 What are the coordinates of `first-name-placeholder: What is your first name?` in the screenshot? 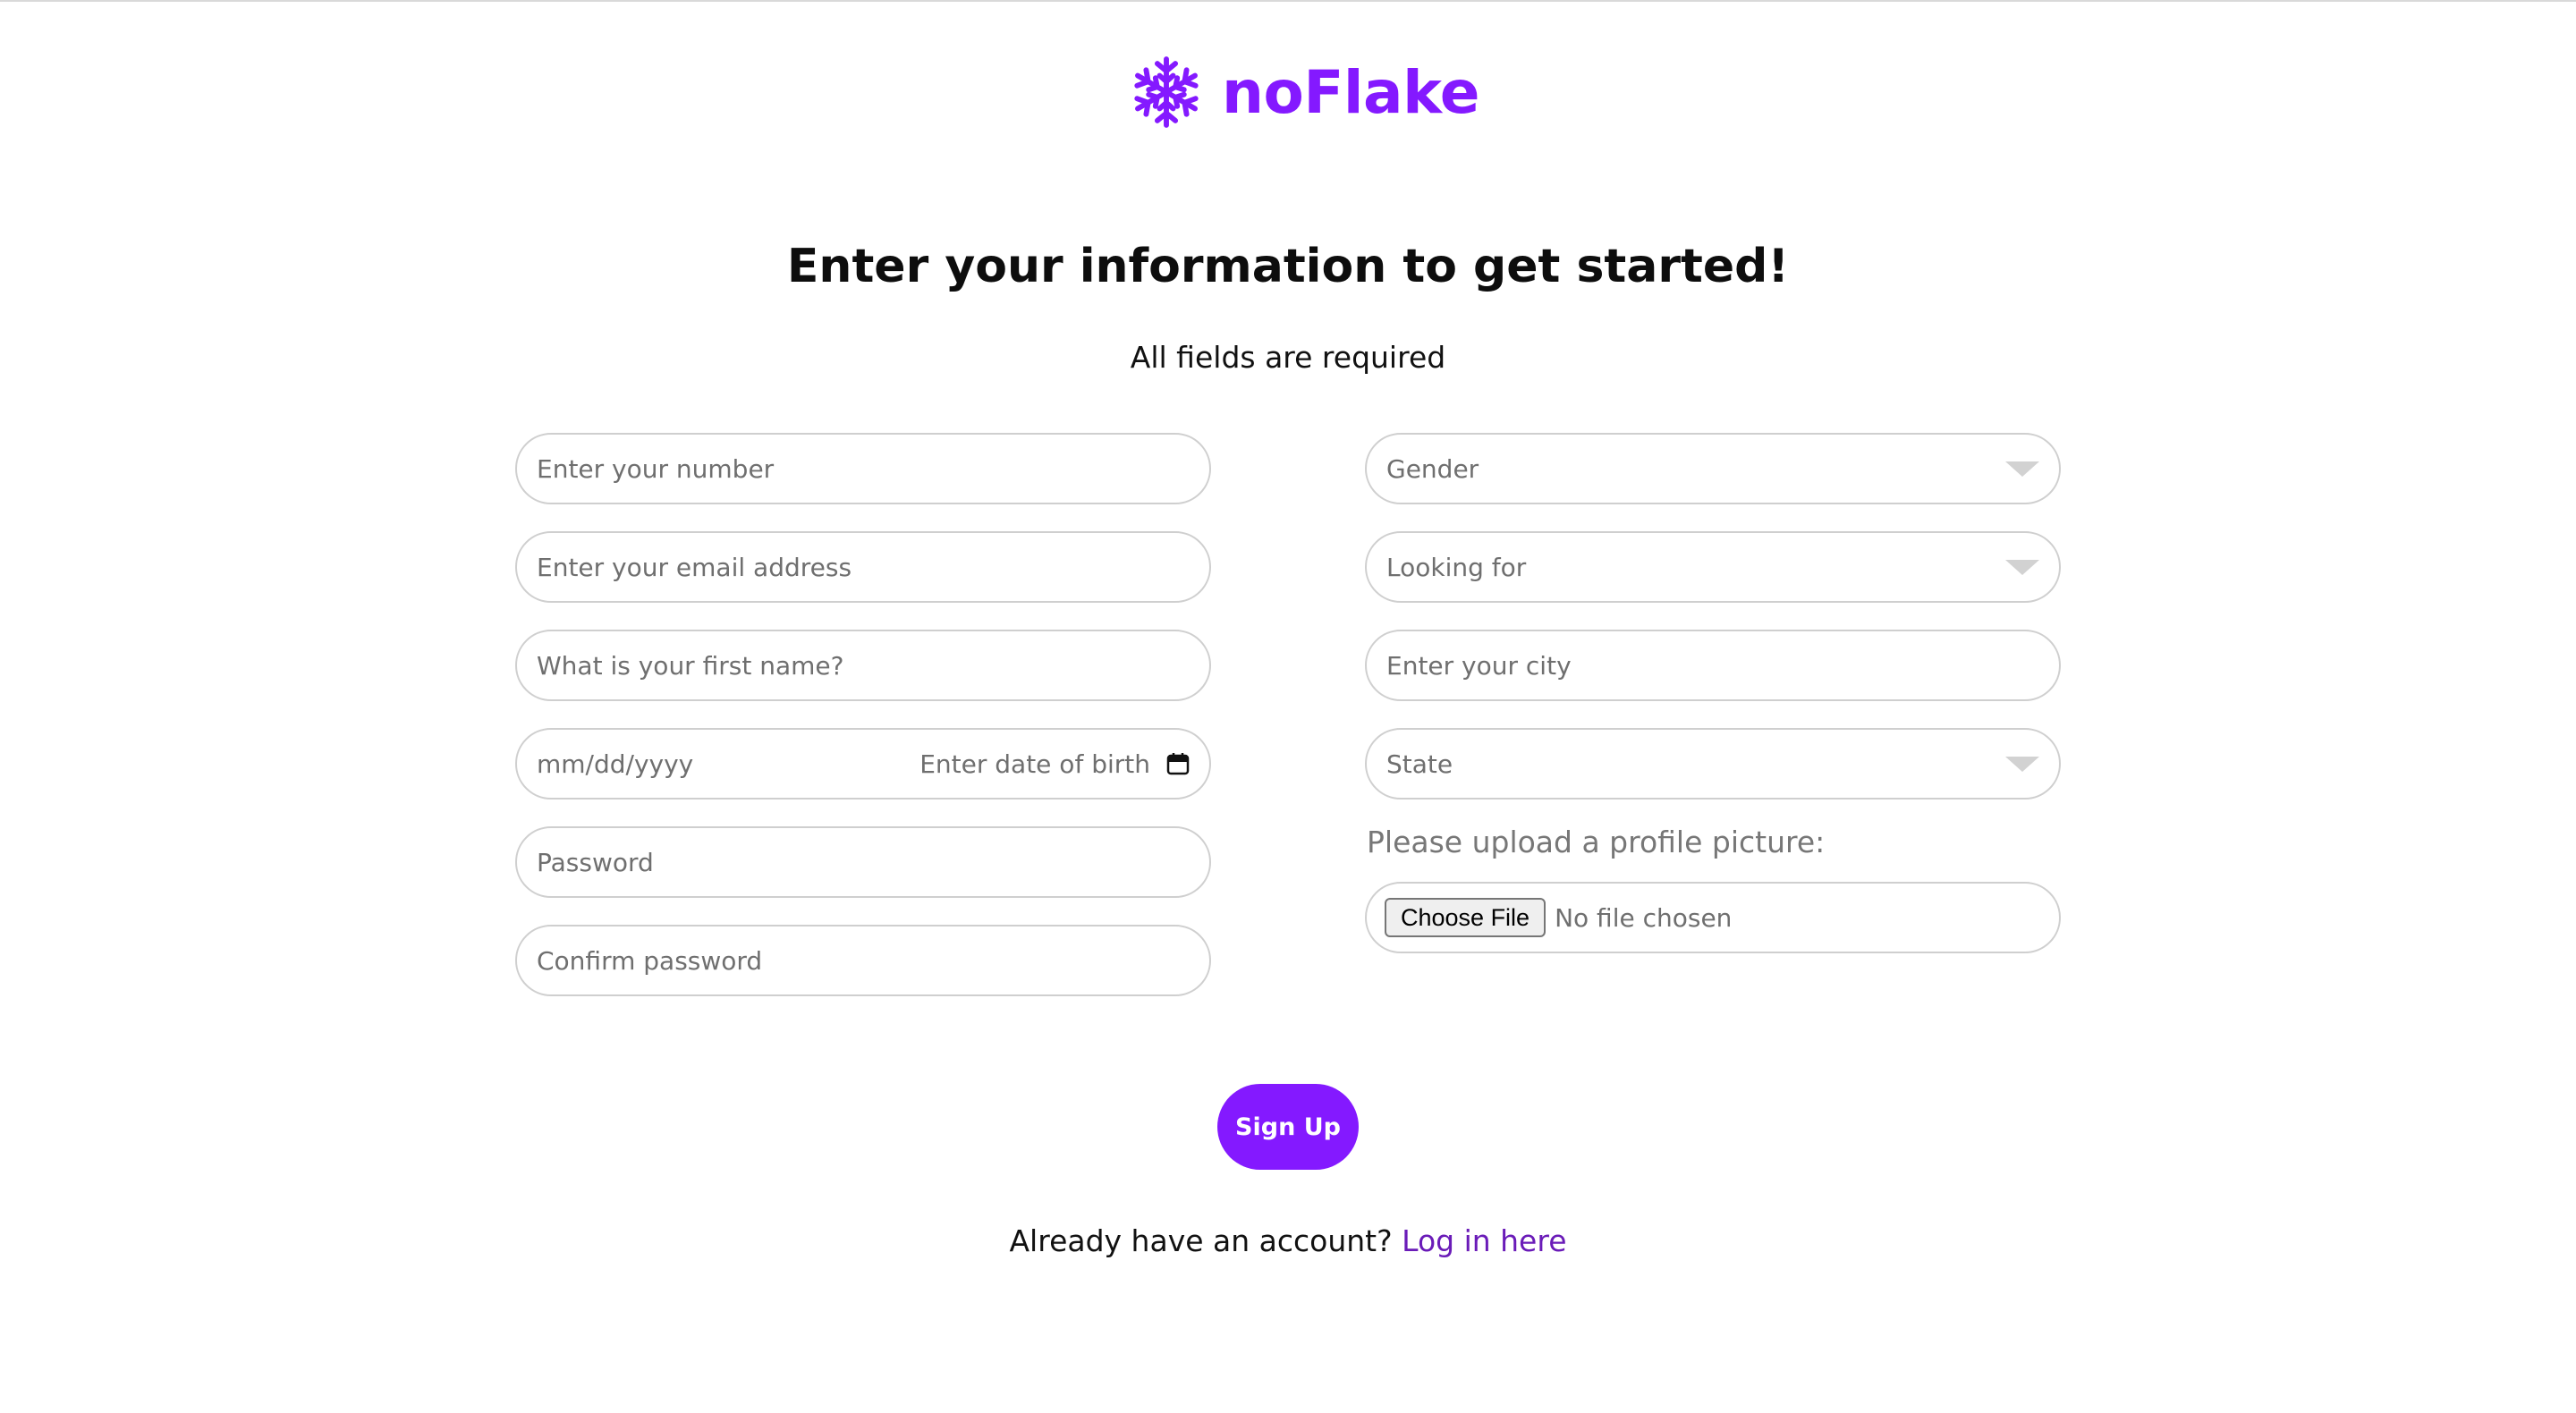 It's located at (690, 665).